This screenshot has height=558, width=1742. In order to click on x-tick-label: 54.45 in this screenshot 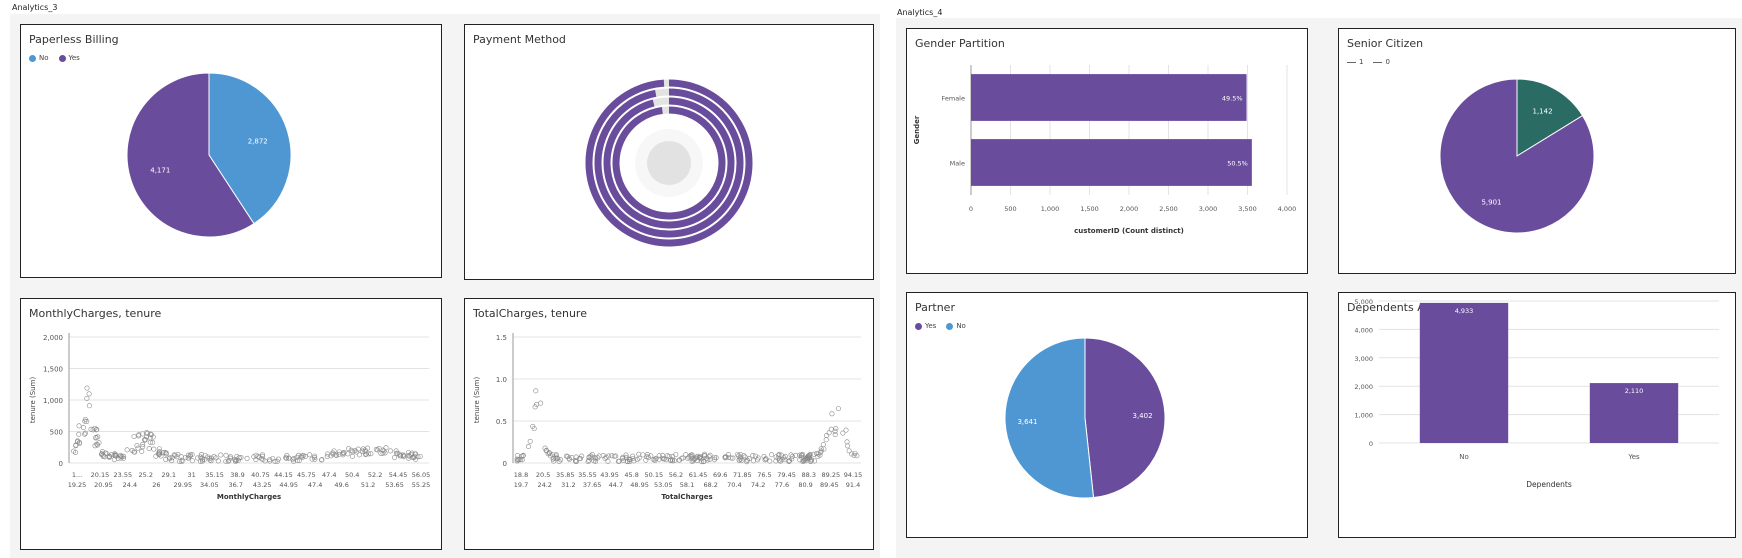, I will do `click(398, 475)`.